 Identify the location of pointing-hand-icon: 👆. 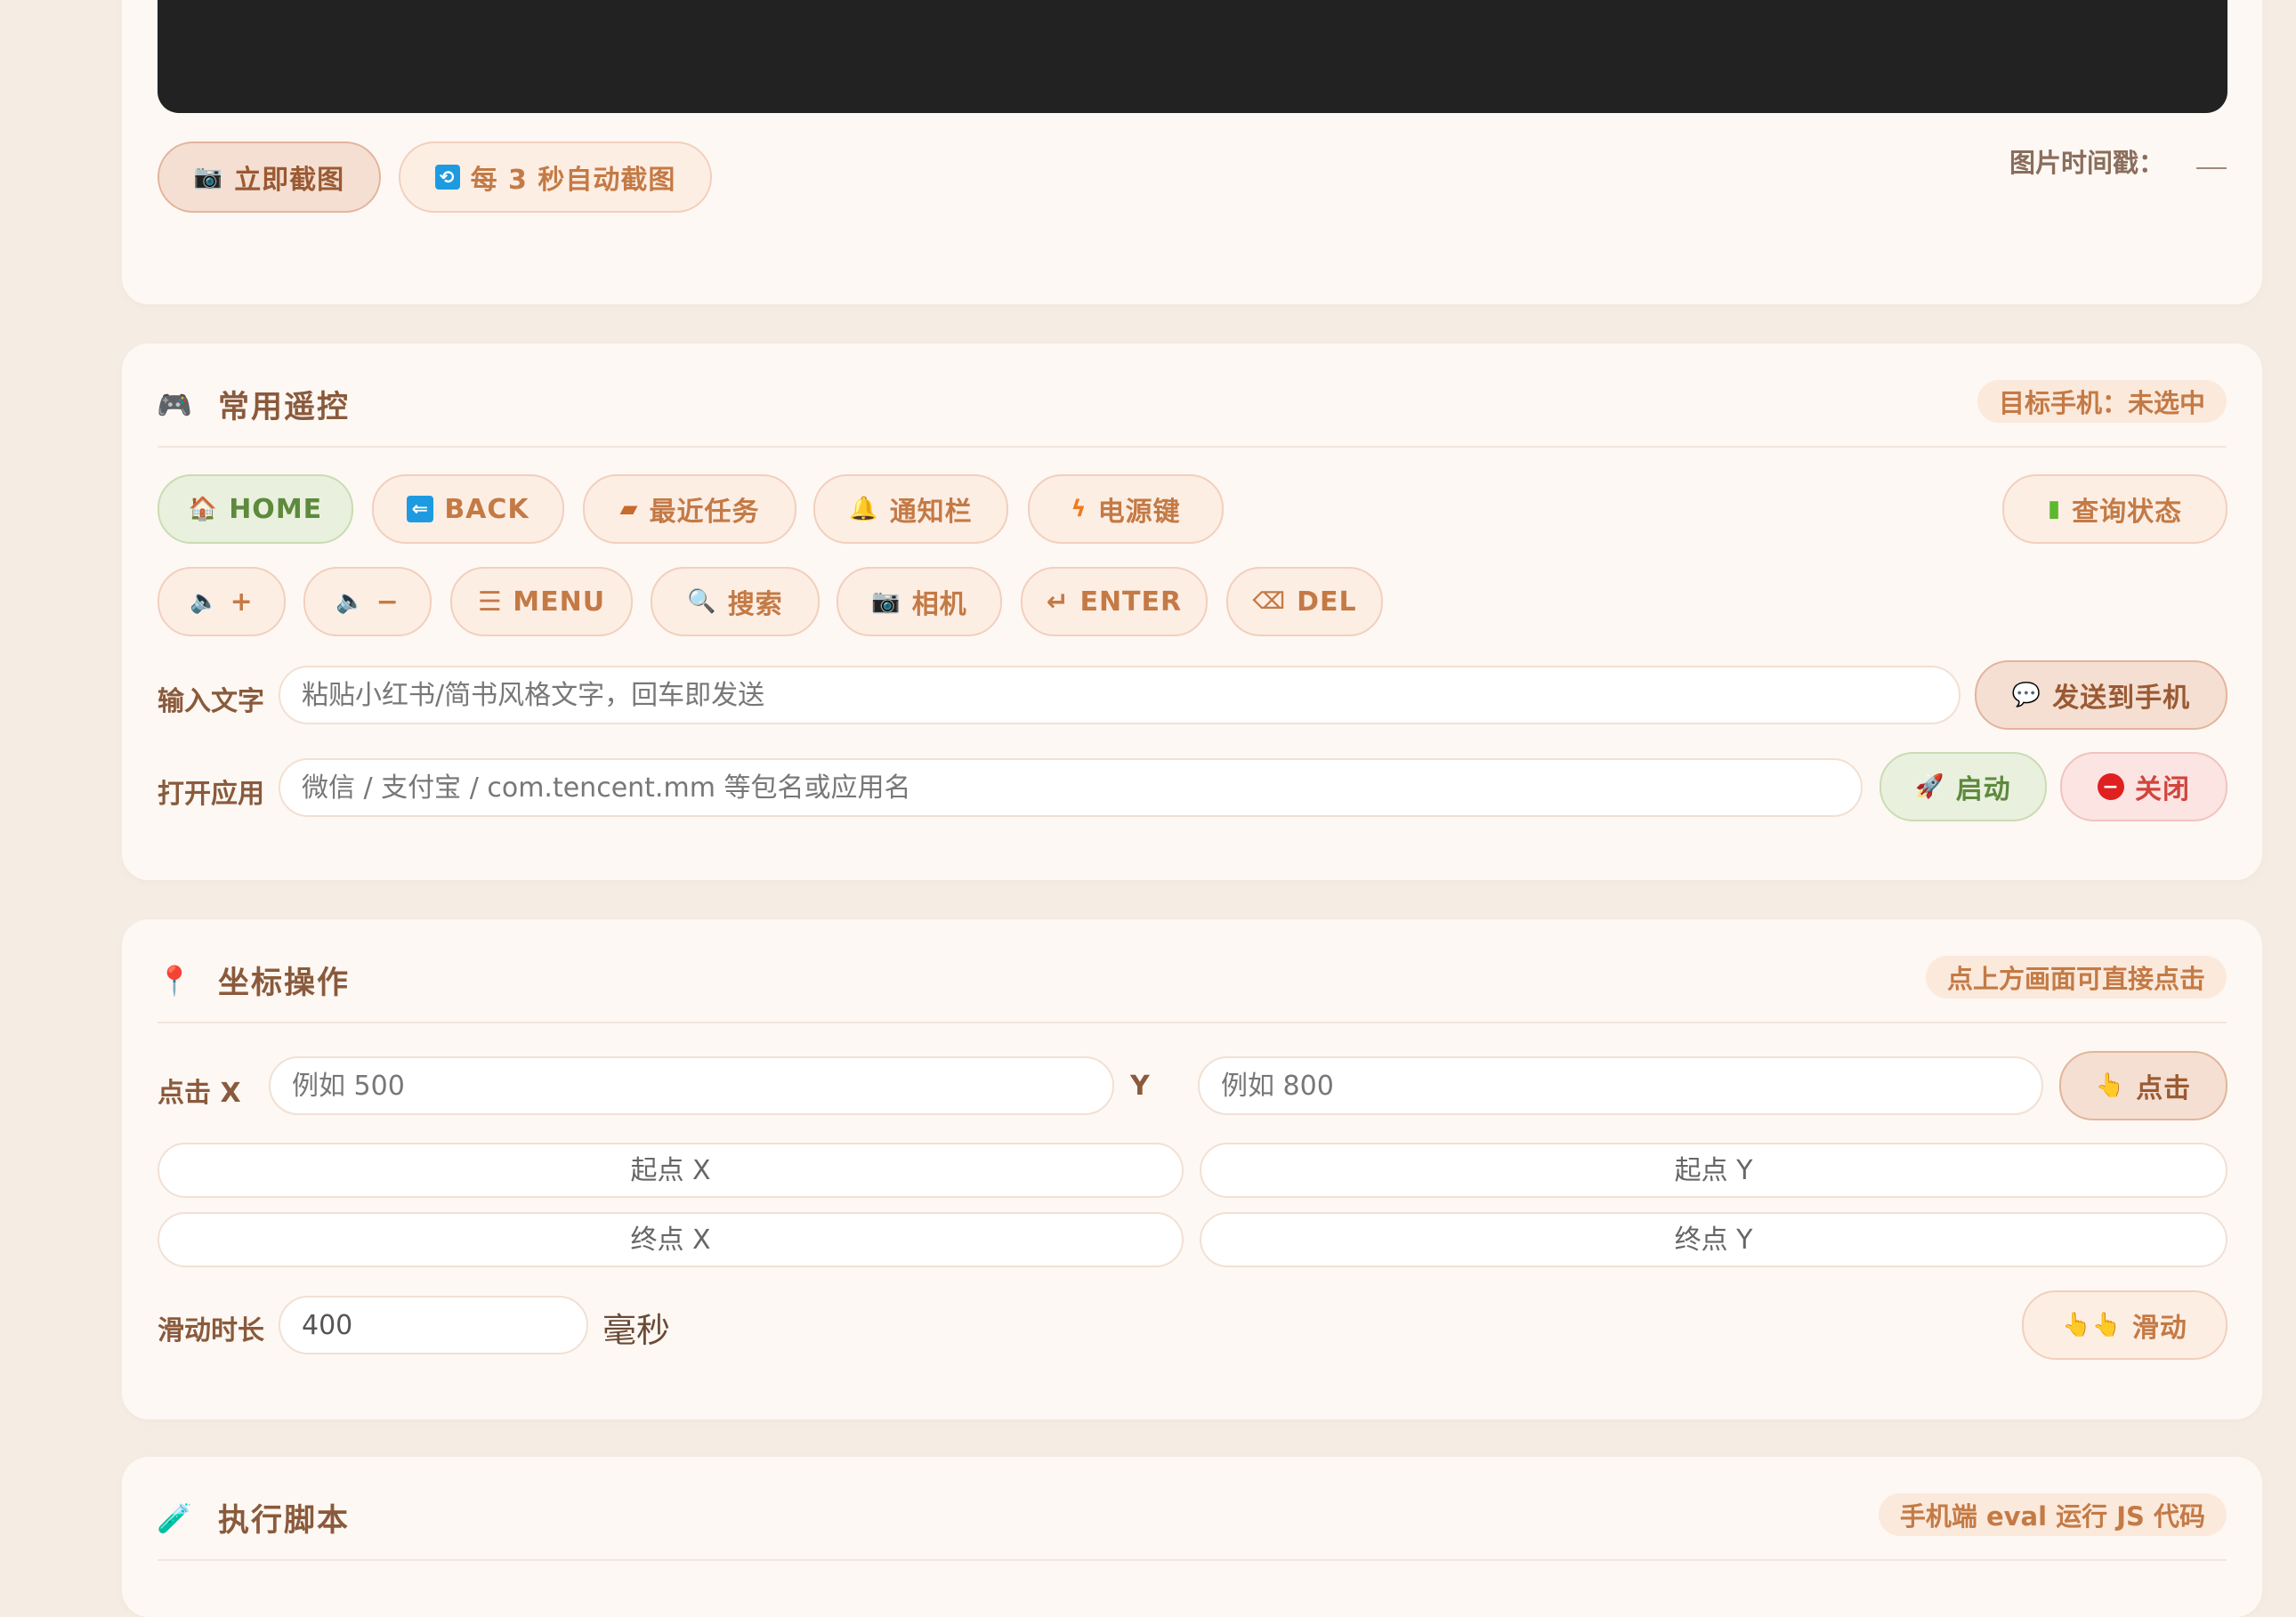
(2110, 1085).